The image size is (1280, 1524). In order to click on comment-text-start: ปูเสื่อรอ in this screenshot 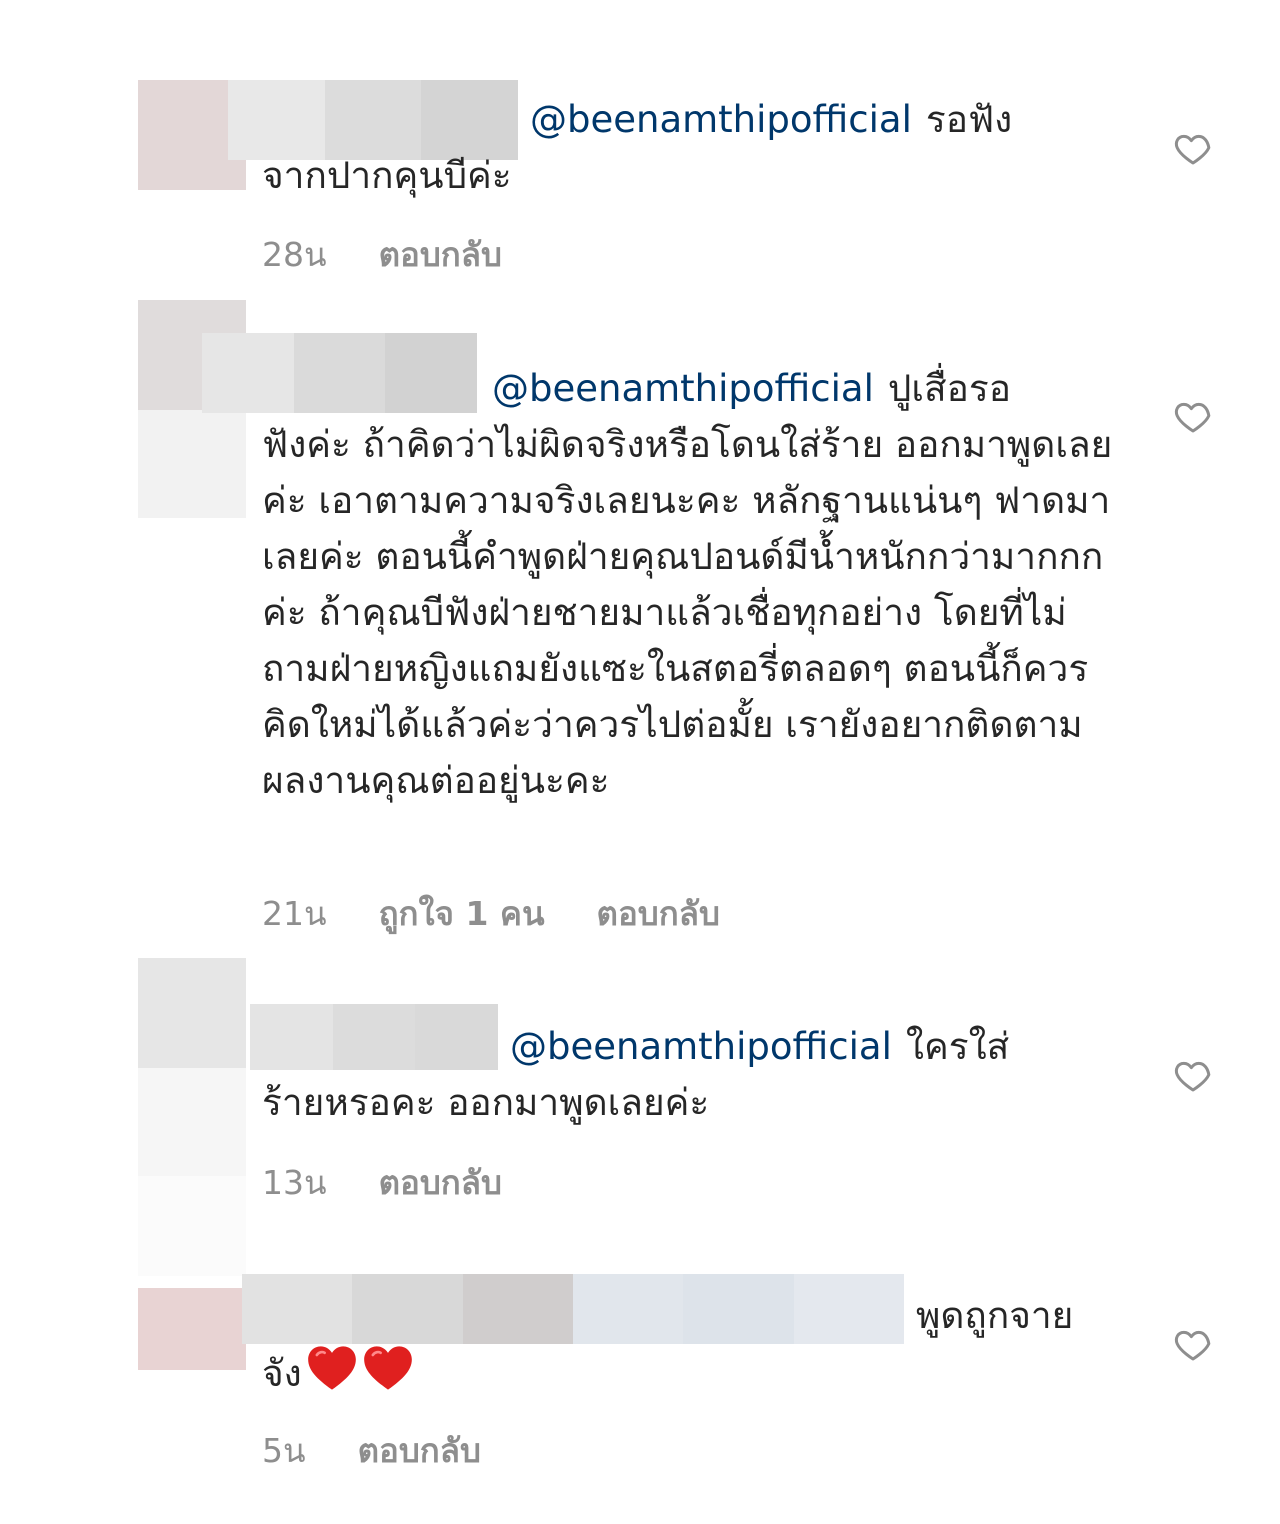, I will do `click(949, 388)`.